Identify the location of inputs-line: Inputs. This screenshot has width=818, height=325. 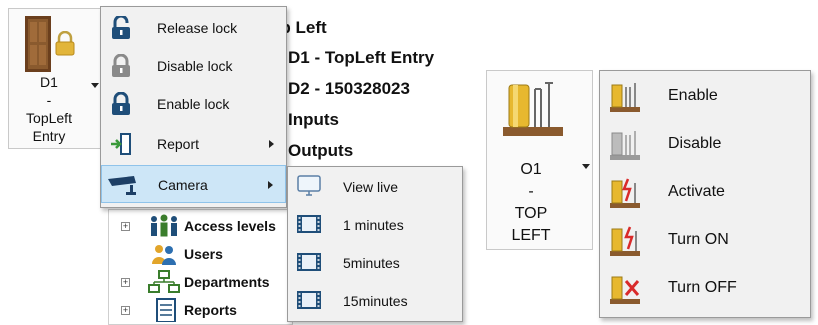
(313, 119).